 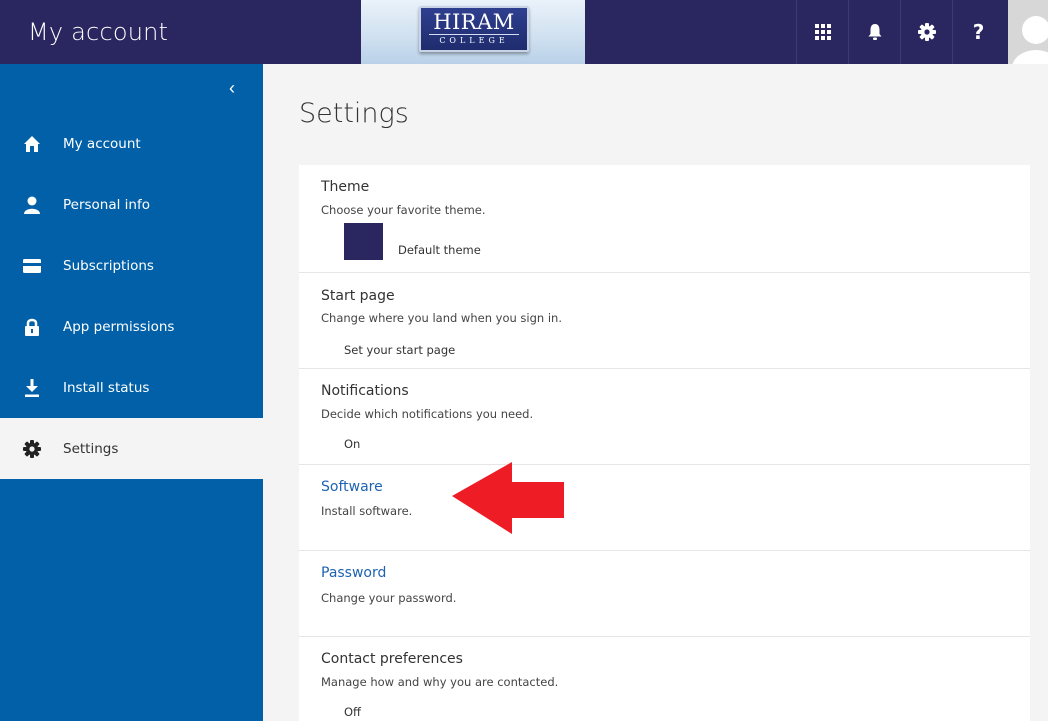 I want to click on download-icon, so click(x=32, y=388).